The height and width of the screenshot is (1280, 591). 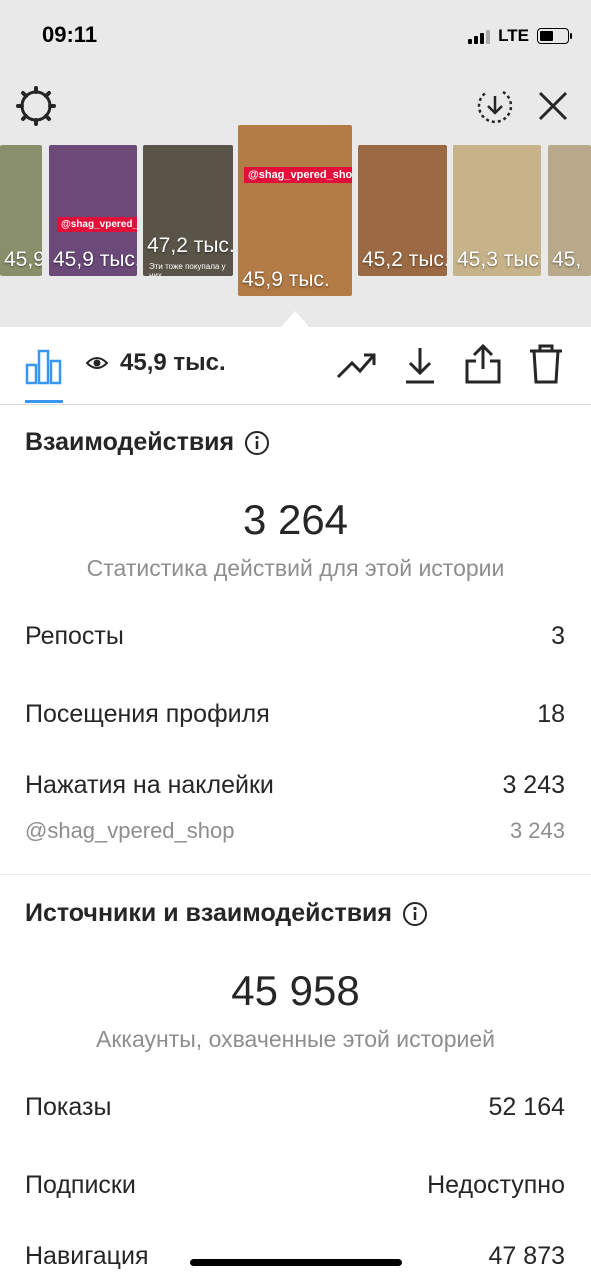 What do you see at coordinates (187, 269) in the screenshot?
I see `story-caption: Эти тоже покупала у них` at bounding box center [187, 269].